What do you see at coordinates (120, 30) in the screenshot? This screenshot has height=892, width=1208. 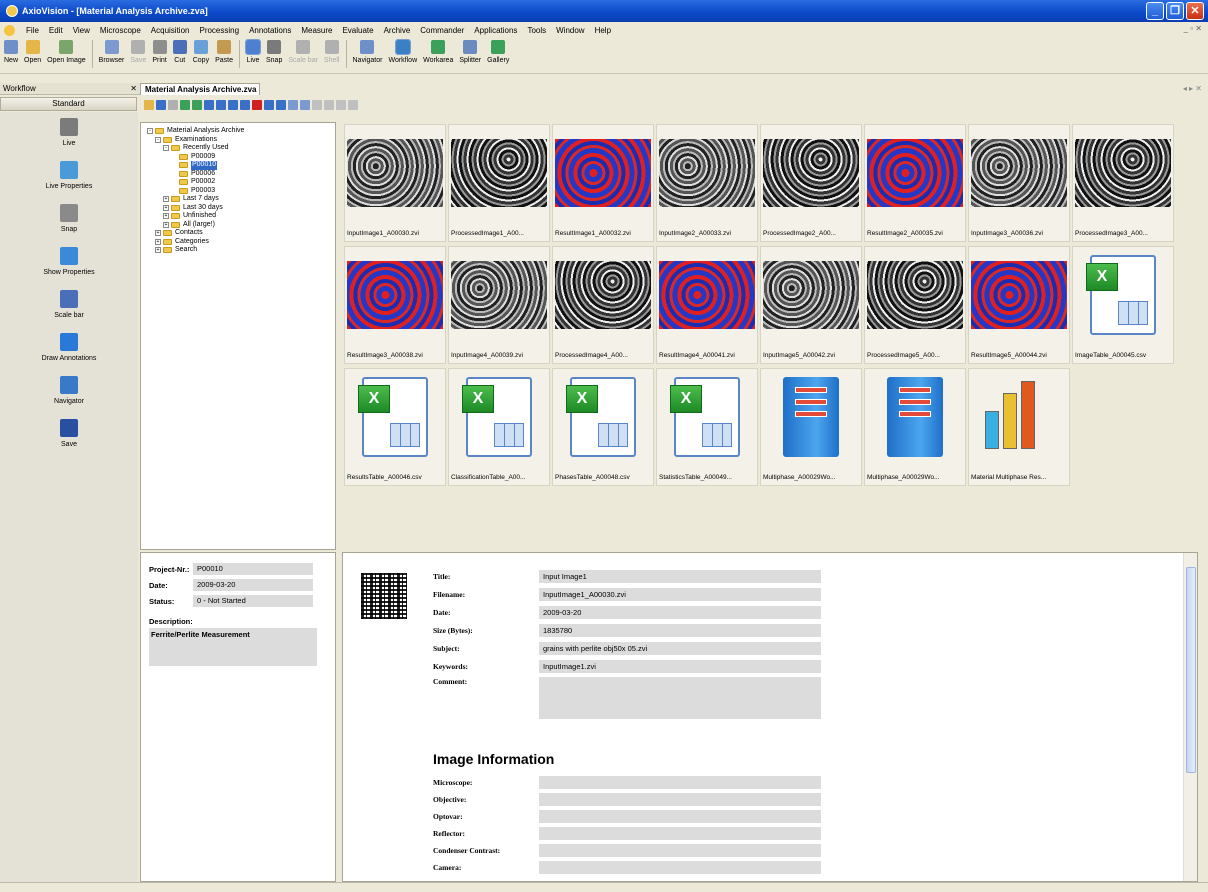 I see `menu-microscope: Microscope` at bounding box center [120, 30].